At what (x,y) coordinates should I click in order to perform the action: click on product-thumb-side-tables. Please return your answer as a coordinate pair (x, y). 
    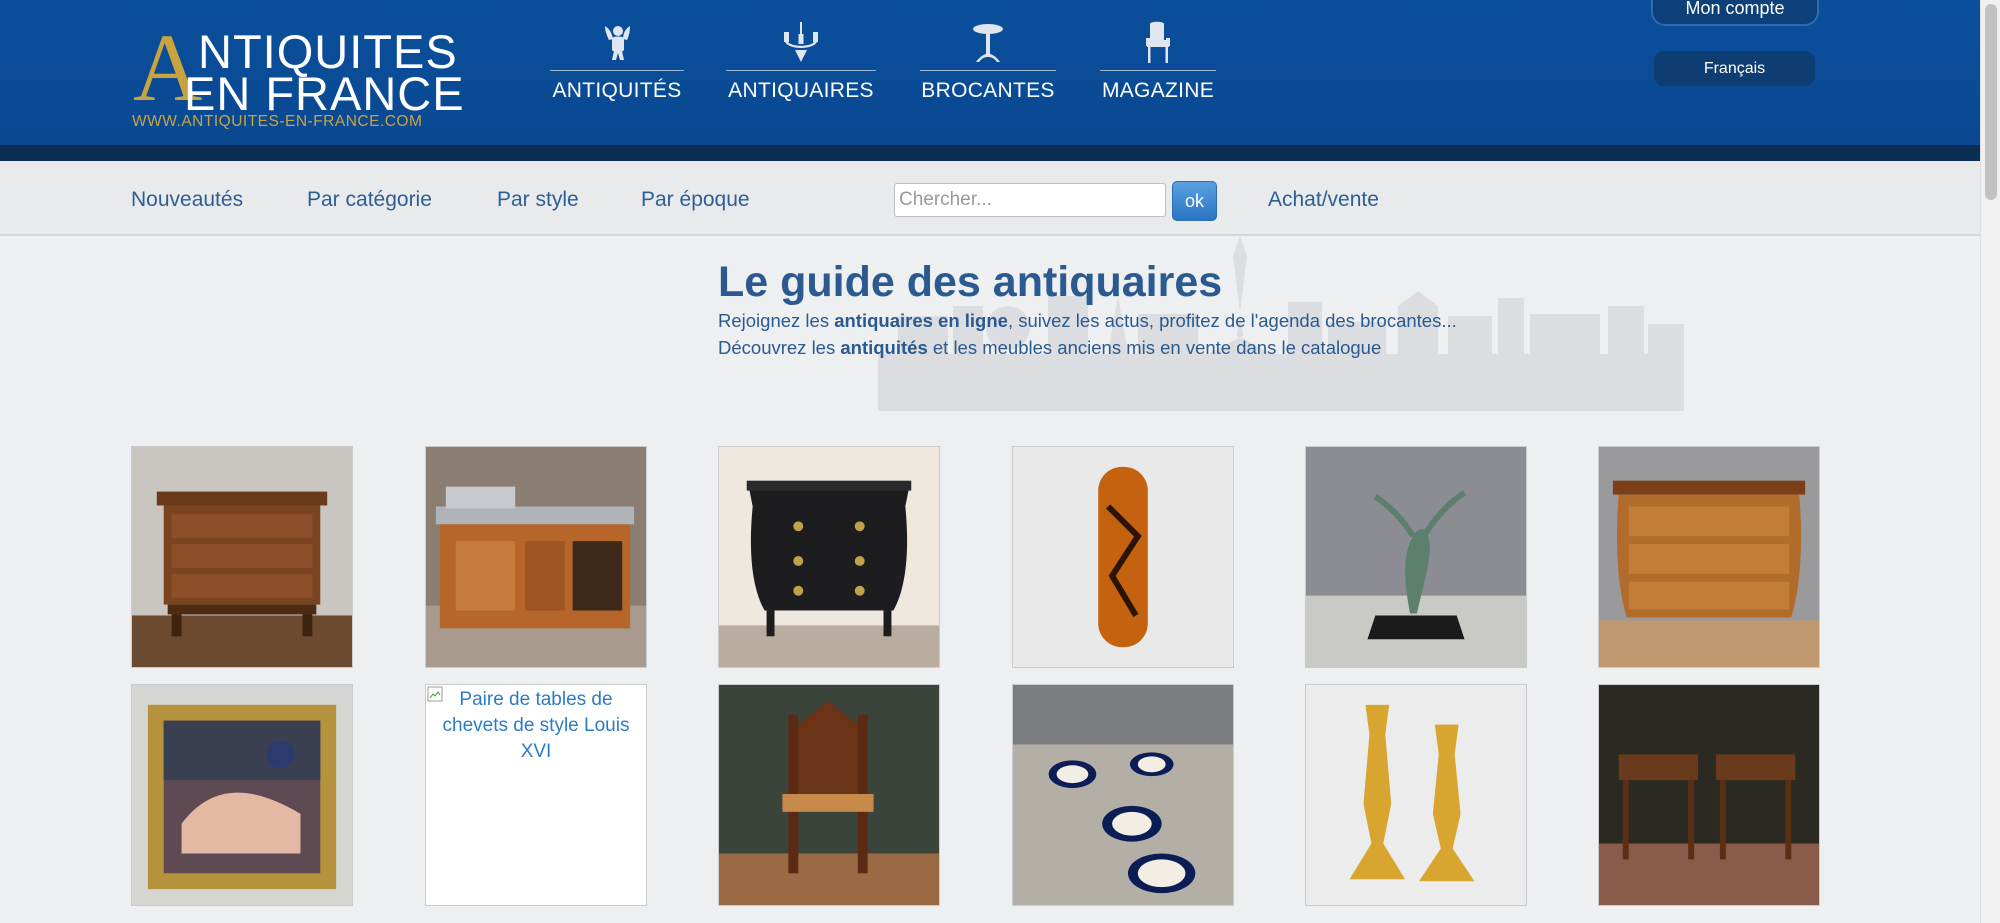
    Looking at the image, I should click on (1709, 795).